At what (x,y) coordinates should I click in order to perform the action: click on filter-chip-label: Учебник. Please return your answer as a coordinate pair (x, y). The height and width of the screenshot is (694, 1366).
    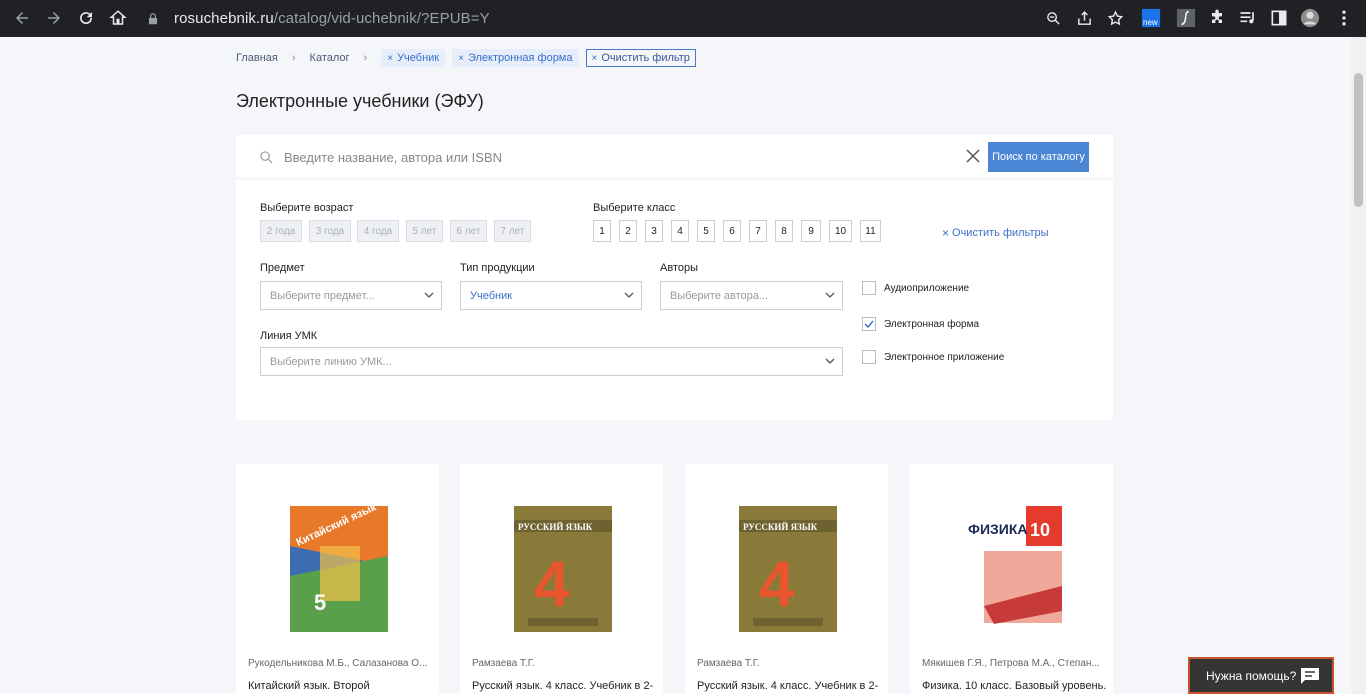
    Looking at the image, I should click on (418, 58).